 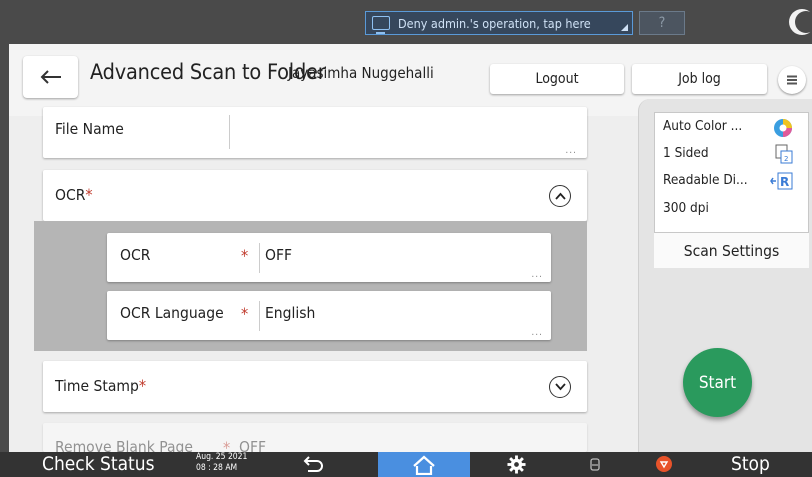 I want to click on file-name-label: File Name, so click(x=89, y=129).